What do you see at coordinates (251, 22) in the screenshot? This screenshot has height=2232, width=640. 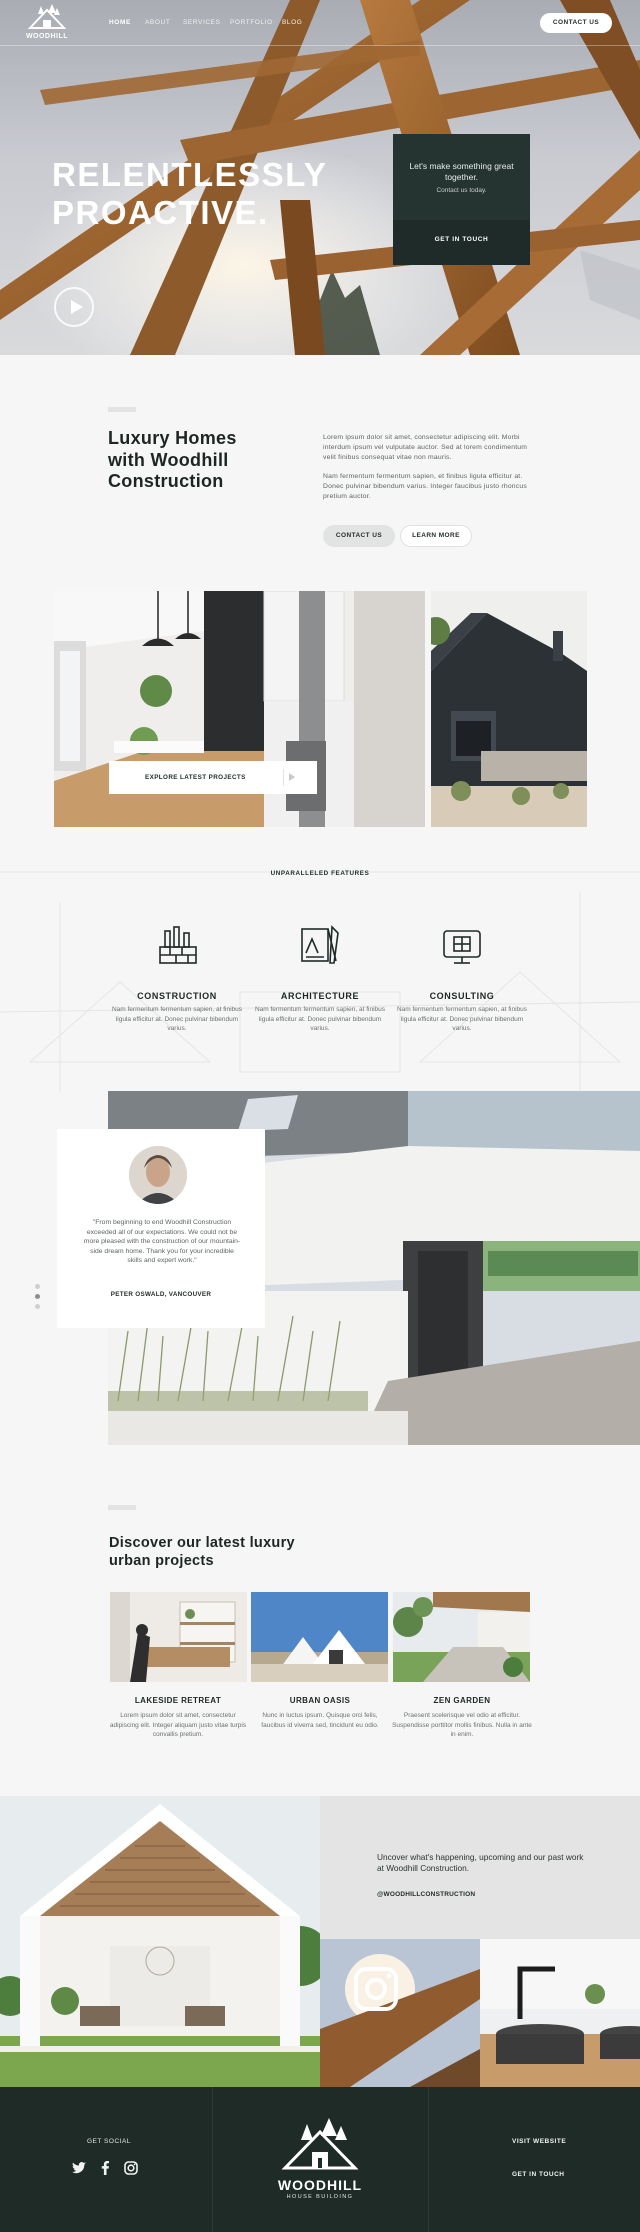 I see `nav-item-portfolio: PORTFOLIO` at bounding box center [251, 22].